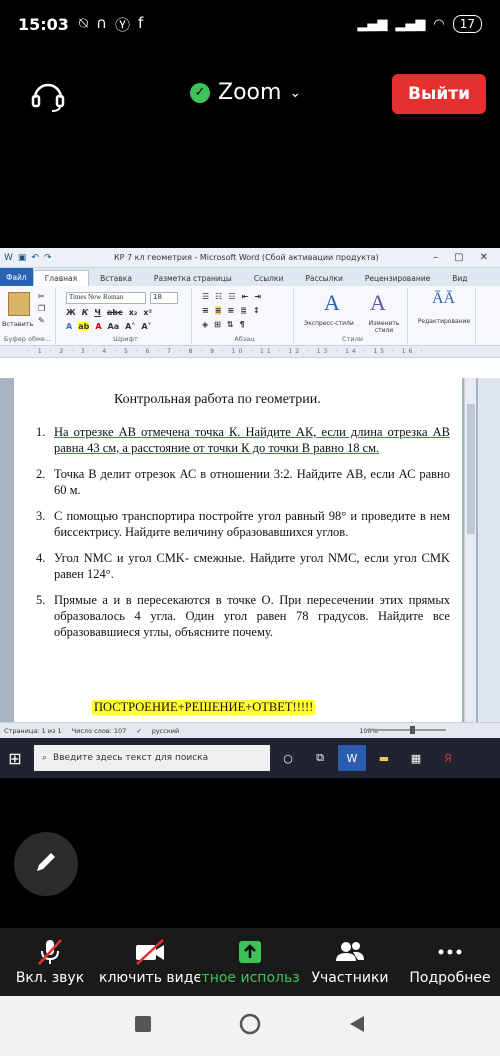 The width and height of the screenshot is (500, 1056). I want to click on signal-2-icon: ▂▄▆, so click(410, 24).